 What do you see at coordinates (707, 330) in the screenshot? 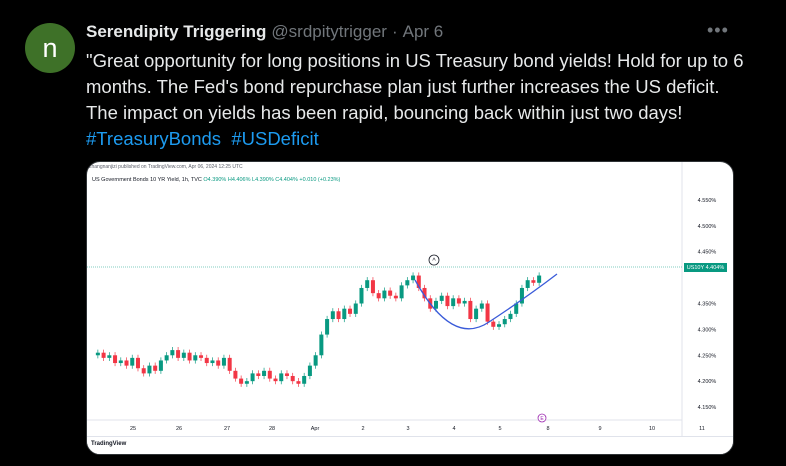
I see `y-tick-label: 4.300%` at bounding box center [707, 330].